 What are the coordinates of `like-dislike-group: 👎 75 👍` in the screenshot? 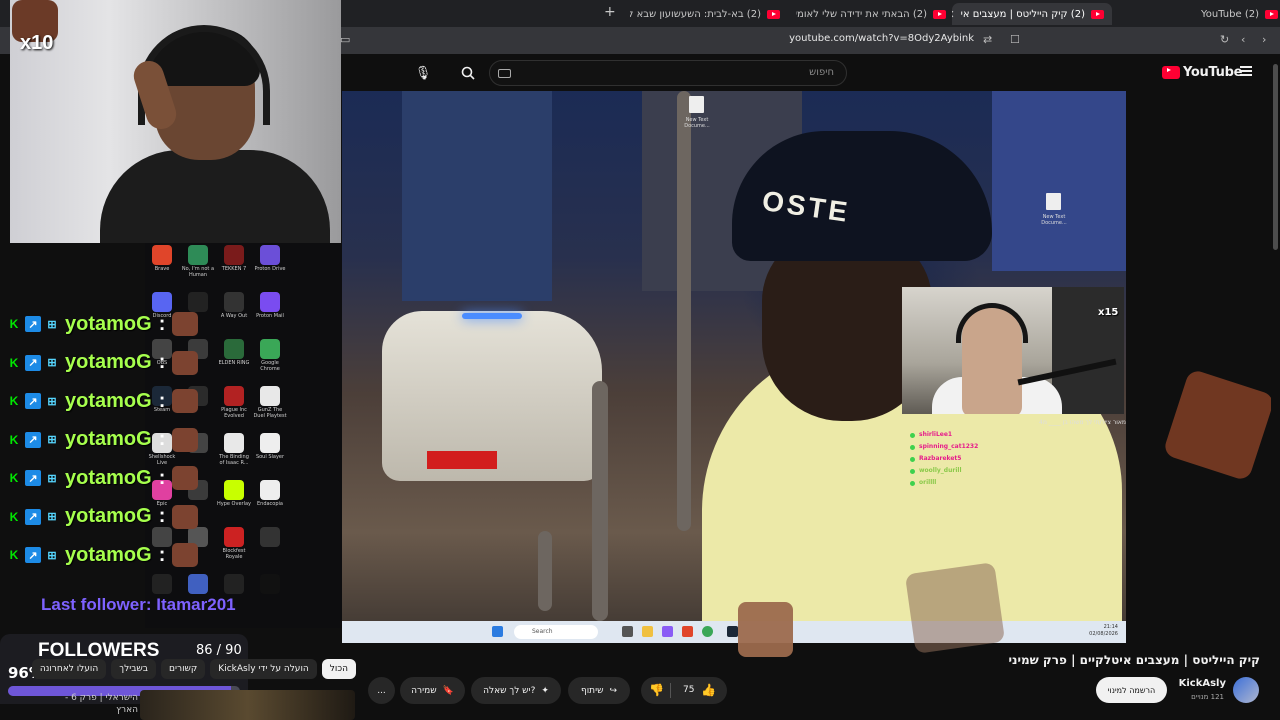 It's located at (684, 690).